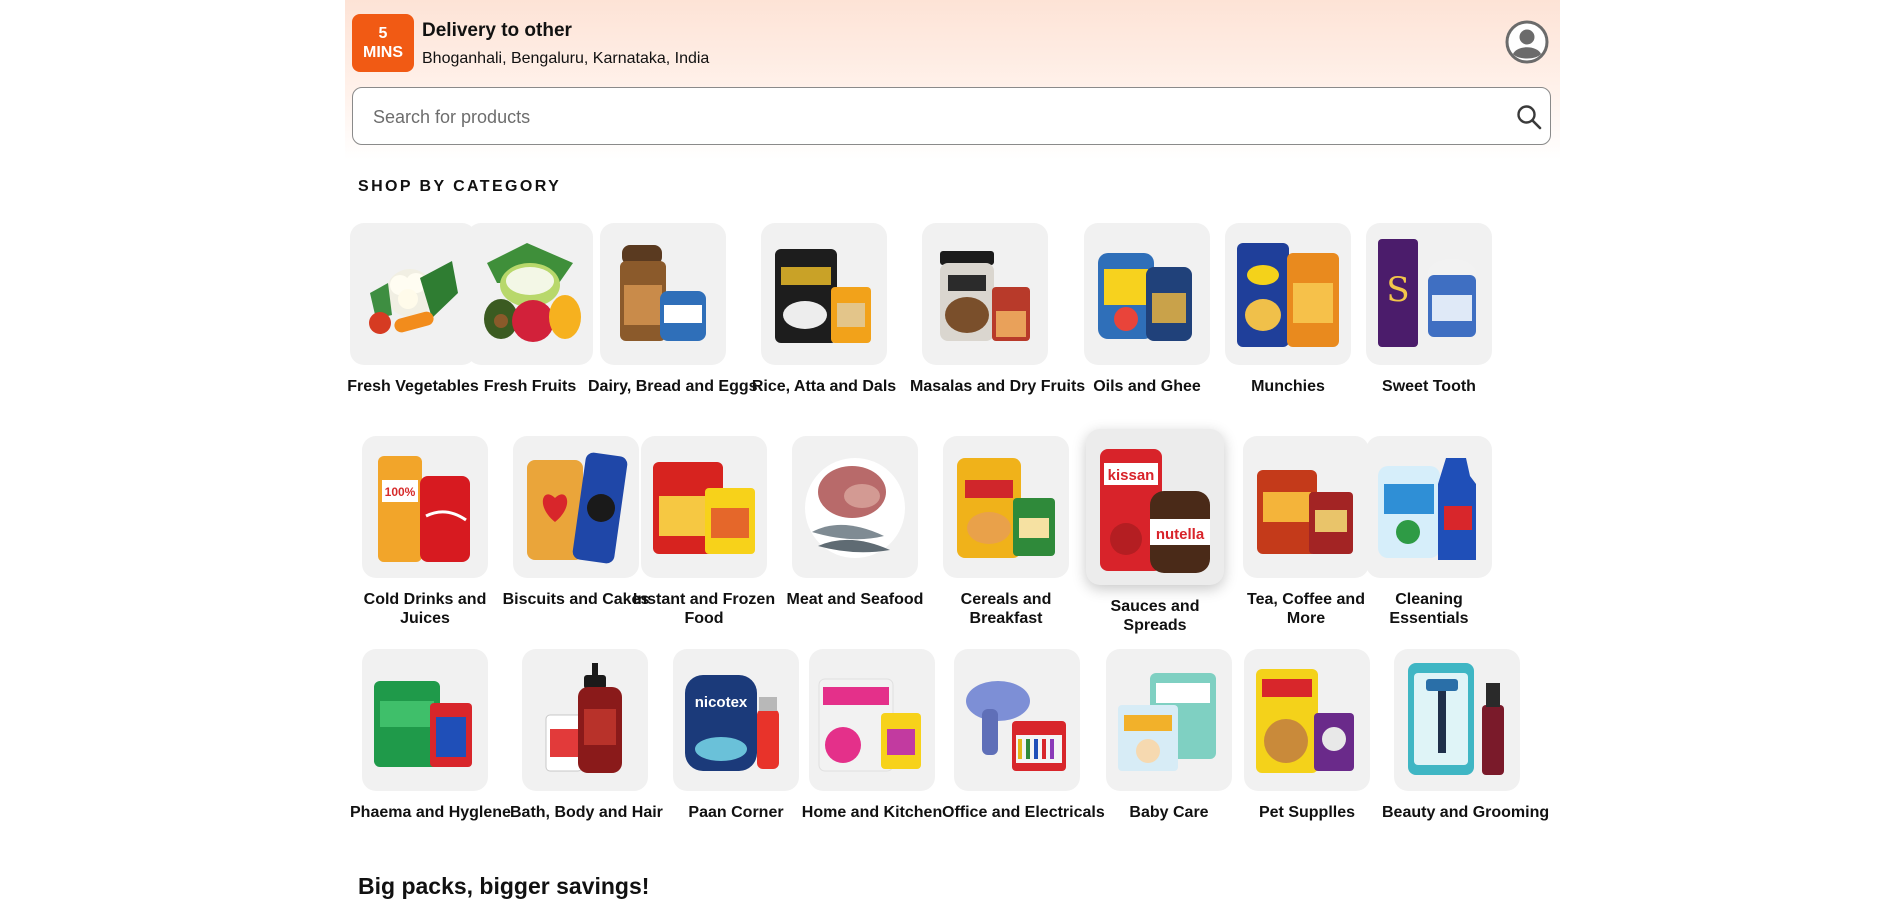  Describe the element at coordinates (985, 294) in the screenshot. I see `masala-icon` at that location.